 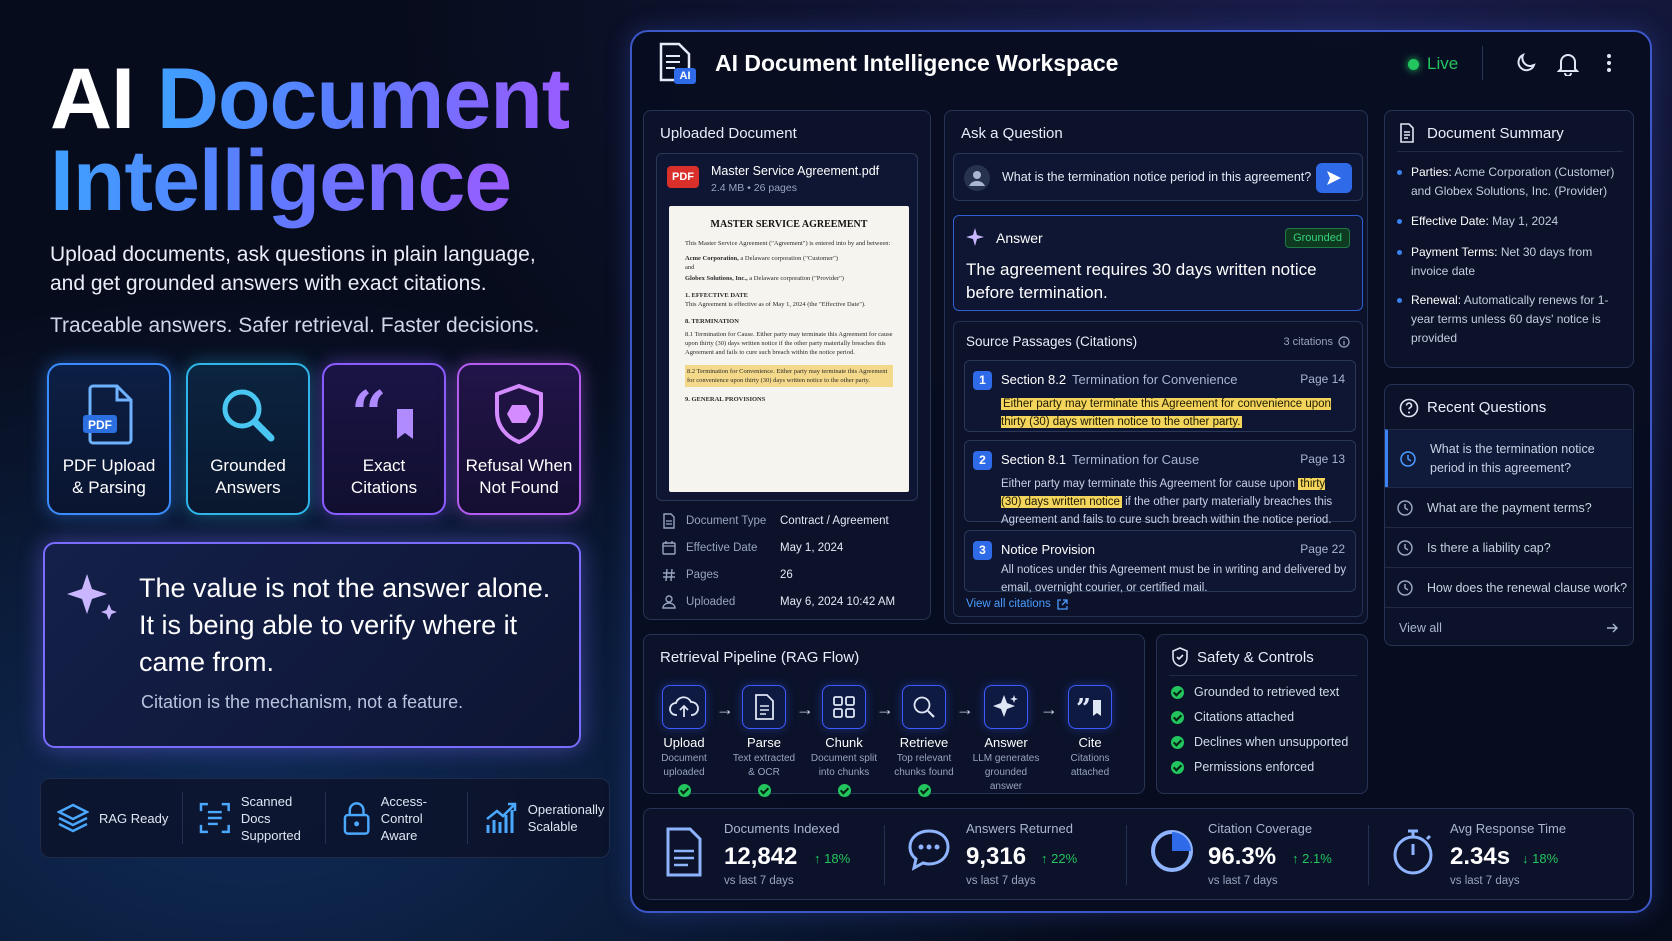 What do you see at coordinates (760, 657) in the screenshot?
I see `panel-title: Retrieval Pipeline (RAG Flow)` at bounding box center [760, 657].